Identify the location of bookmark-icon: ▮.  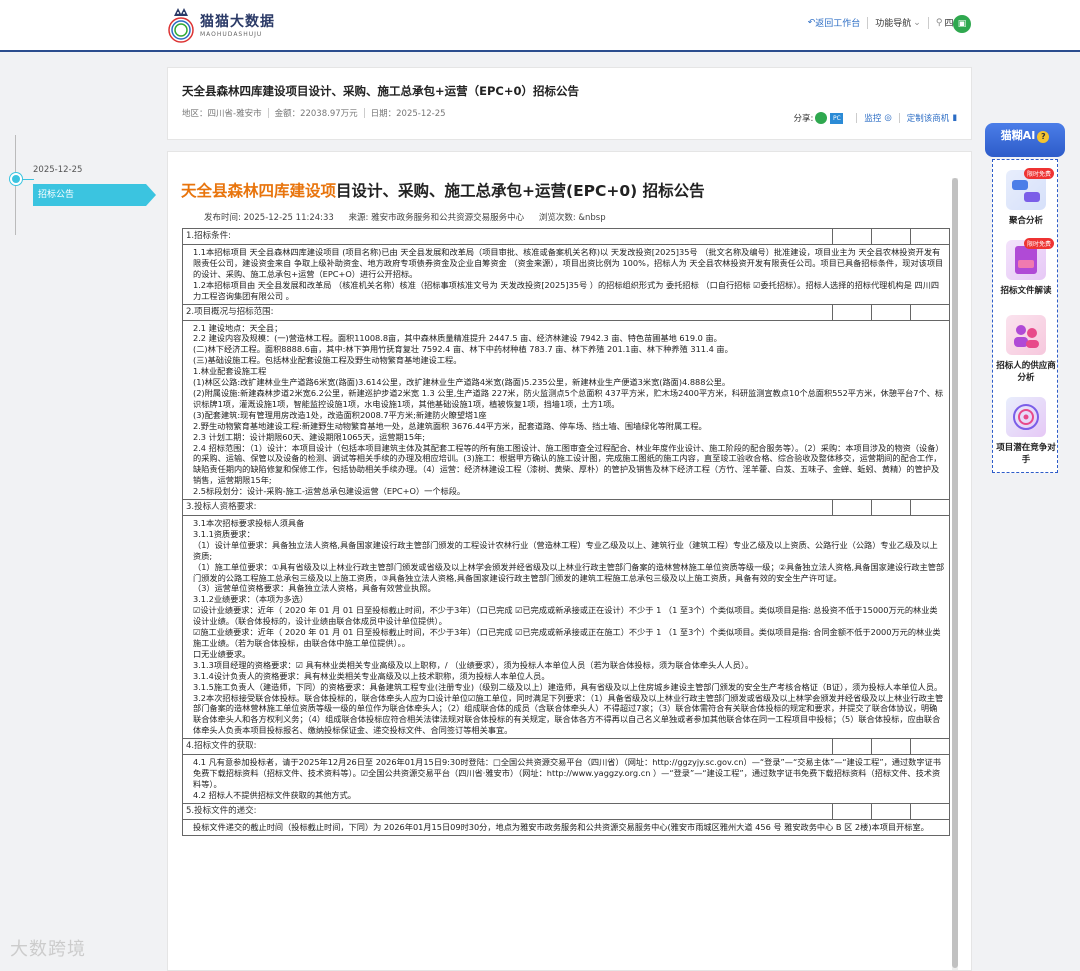
(954, 118).